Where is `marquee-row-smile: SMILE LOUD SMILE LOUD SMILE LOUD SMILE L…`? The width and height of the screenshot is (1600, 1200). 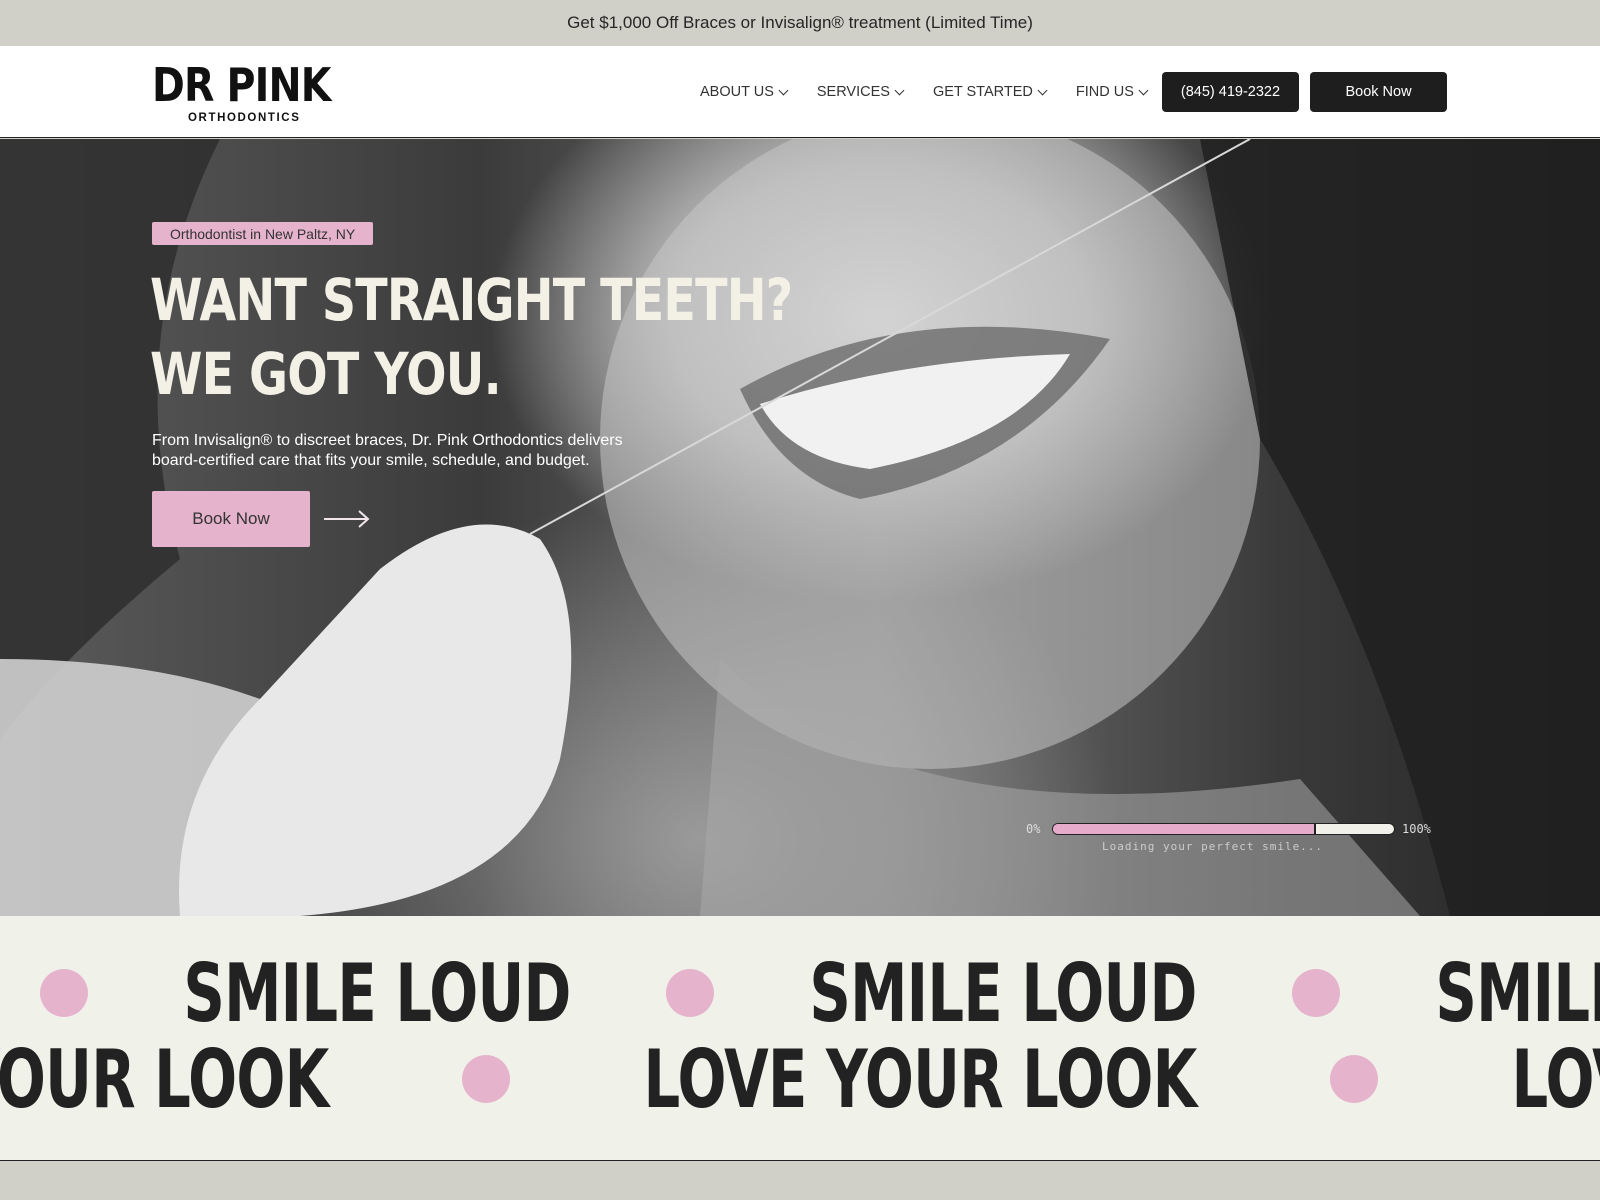 marquee-row-smile: SMILE LOUD SMILE LOUD SMILE LOUD SMILE L… is located at coordinates (800, 993).